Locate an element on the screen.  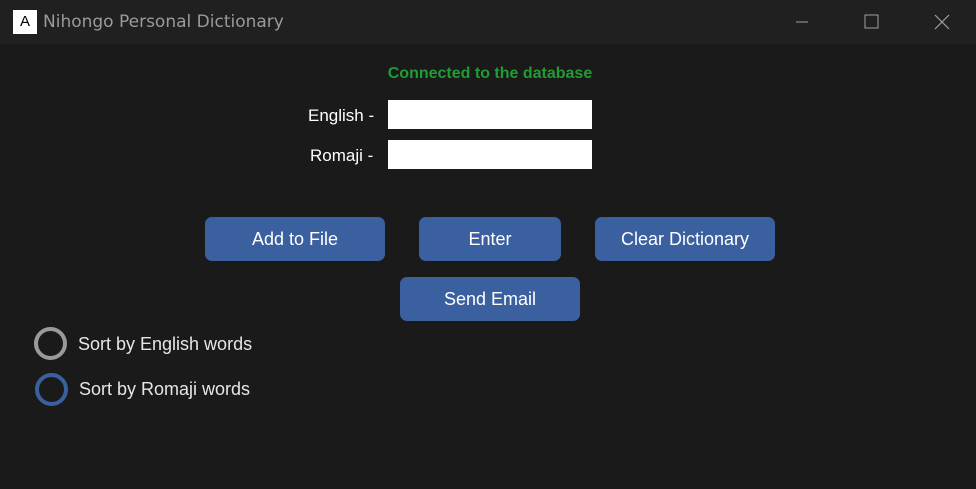
sort-english-label: Sort by English words is located at coordinates (165, 344).